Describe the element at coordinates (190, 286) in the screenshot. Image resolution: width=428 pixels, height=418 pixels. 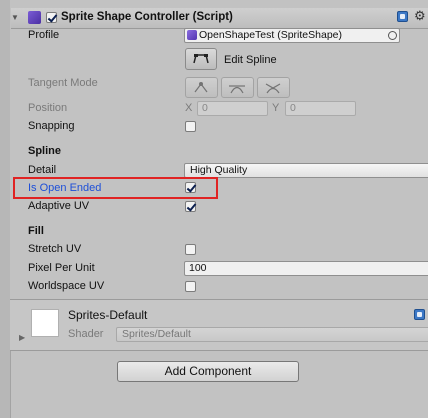
I see `worldspace-uv-checkbox` at that location.